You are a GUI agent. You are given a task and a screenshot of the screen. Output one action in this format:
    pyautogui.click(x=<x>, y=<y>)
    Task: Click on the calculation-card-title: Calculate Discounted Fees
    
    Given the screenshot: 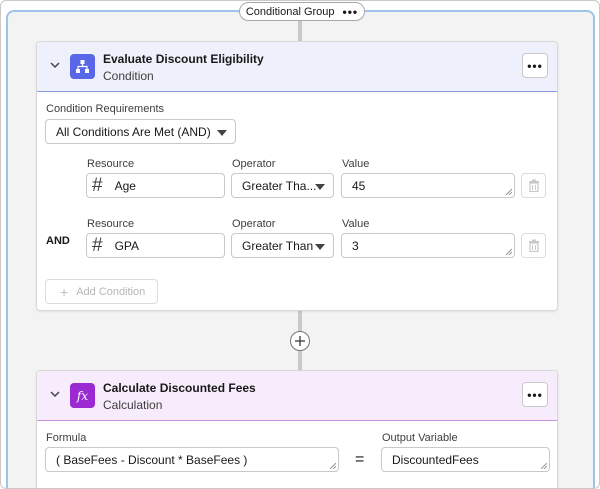 What is the action you would take?
    pyautogui.click(x=179, y=388)
    